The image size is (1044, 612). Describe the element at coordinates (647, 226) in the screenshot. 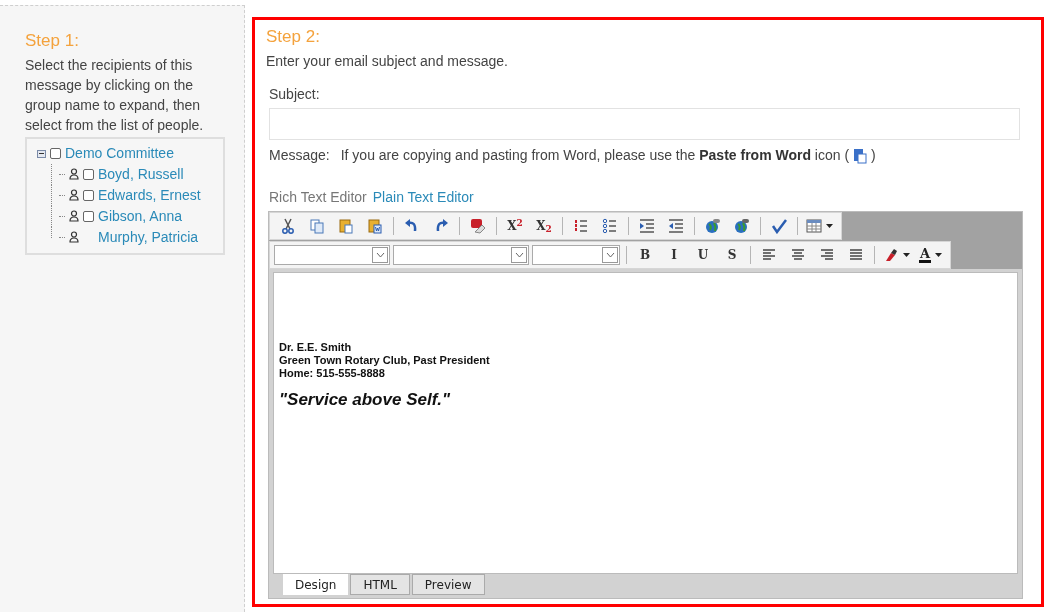

I see `indent-icon` at that location.